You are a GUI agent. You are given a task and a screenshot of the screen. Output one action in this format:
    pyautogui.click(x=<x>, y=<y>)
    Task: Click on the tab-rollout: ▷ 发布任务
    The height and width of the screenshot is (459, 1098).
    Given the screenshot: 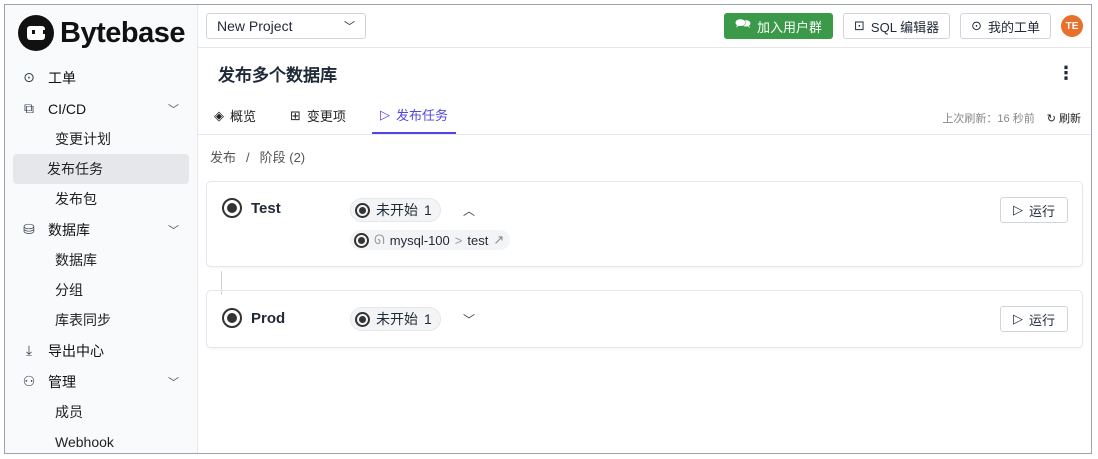 What is the action you would take?
    pyautogui.click(x=413, y=115)
    